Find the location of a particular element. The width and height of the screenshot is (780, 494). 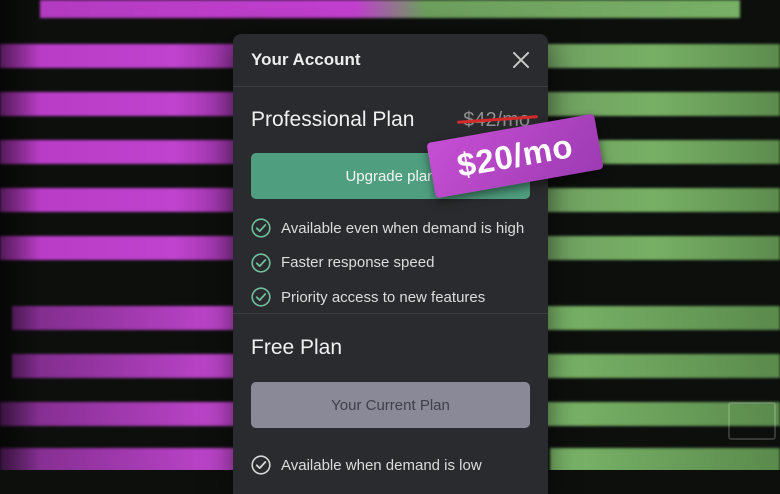

watermark-logo is located at coordinates (752, 421).